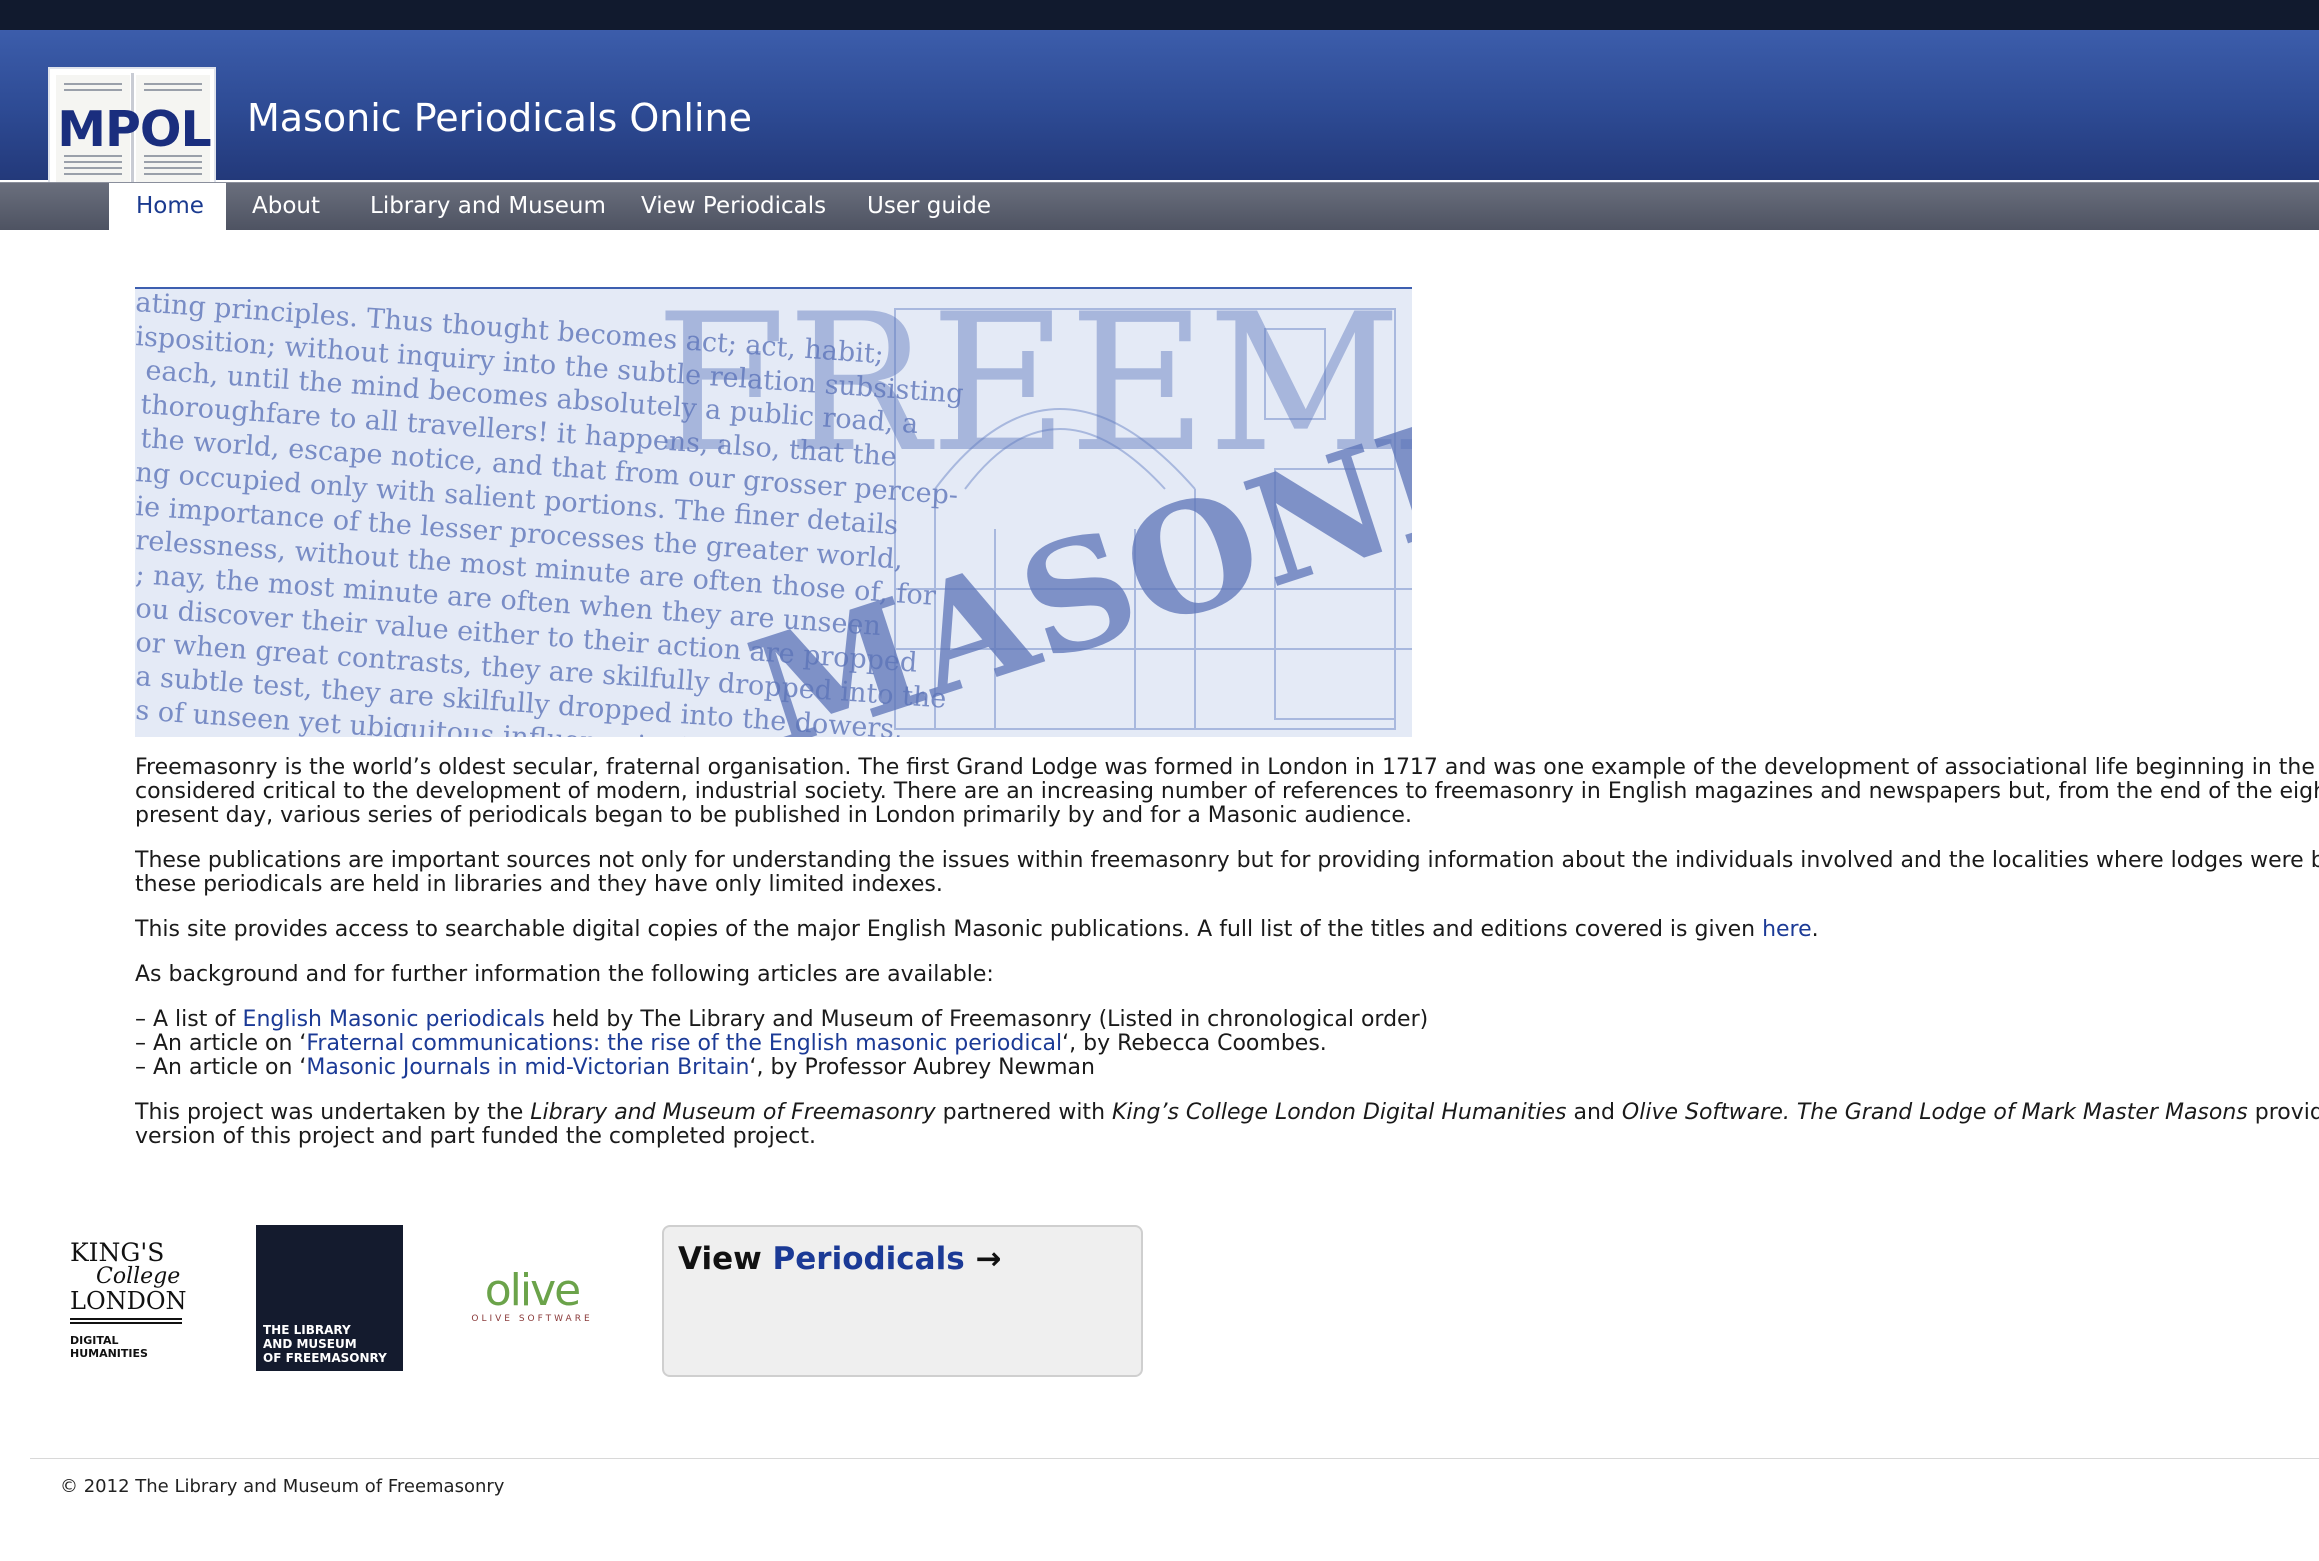 The height and width of the screenshot is (1561, 2319). I want to click on footer-divider, so click(1174, 1458).